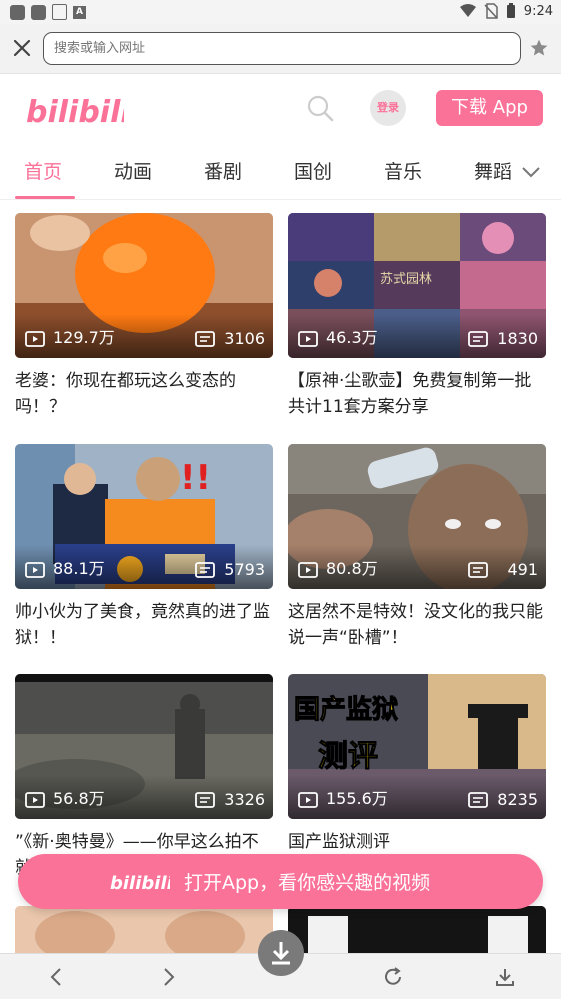 This screenshot has width=561, height=999. Describe the element at coordinates (280, 172) in the screenshot. I see `category-tabs: 首页 动画 番剧 国创 音乐 舞蹈` at that location.